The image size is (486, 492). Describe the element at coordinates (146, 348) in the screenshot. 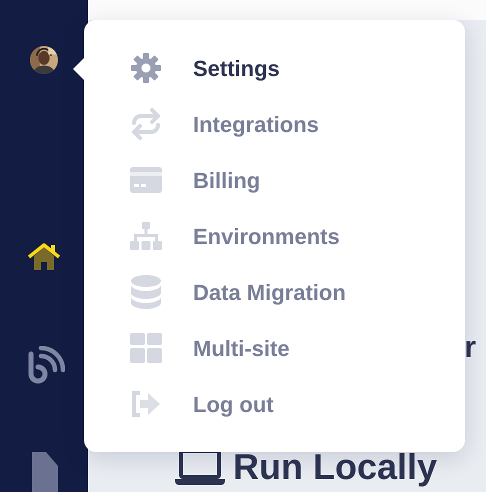

I see `grid-icon` at that location.